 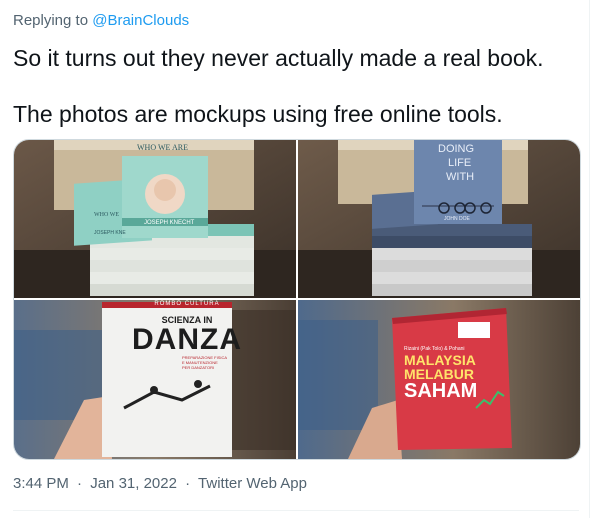 I want to click on publisher-label: ROMBO CULTURA, so click(x=187, y=304).